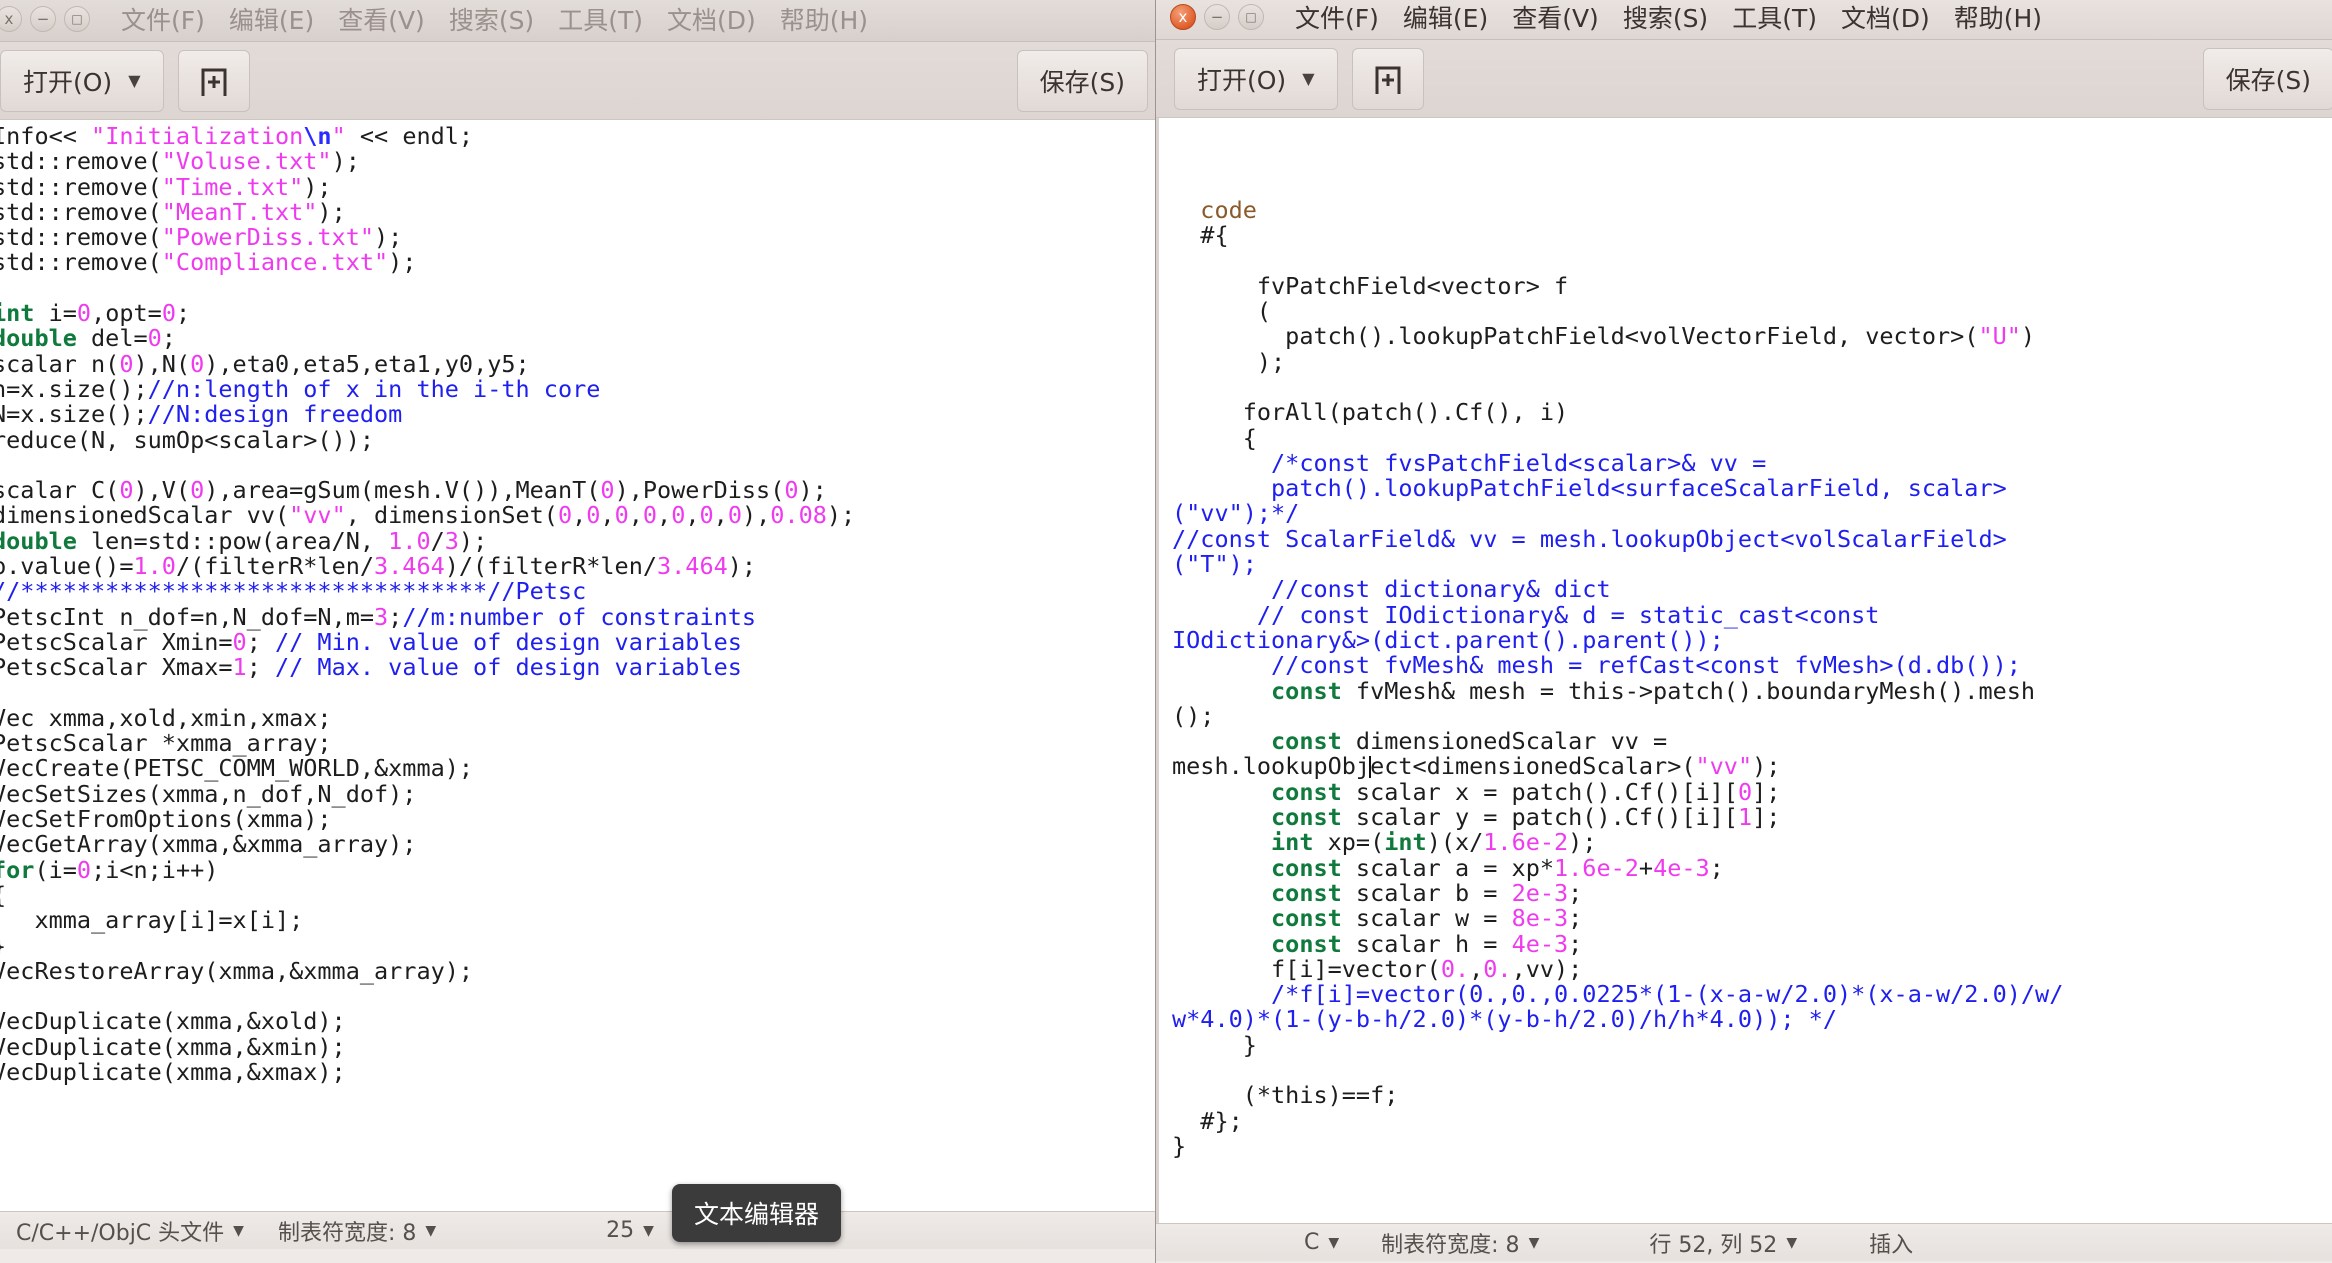 This screenshot has height=1263, width=2332. Describe the element at coordinates (68, 82) in the screenshot. I see `open-button-label: 打开(O)` at that location.